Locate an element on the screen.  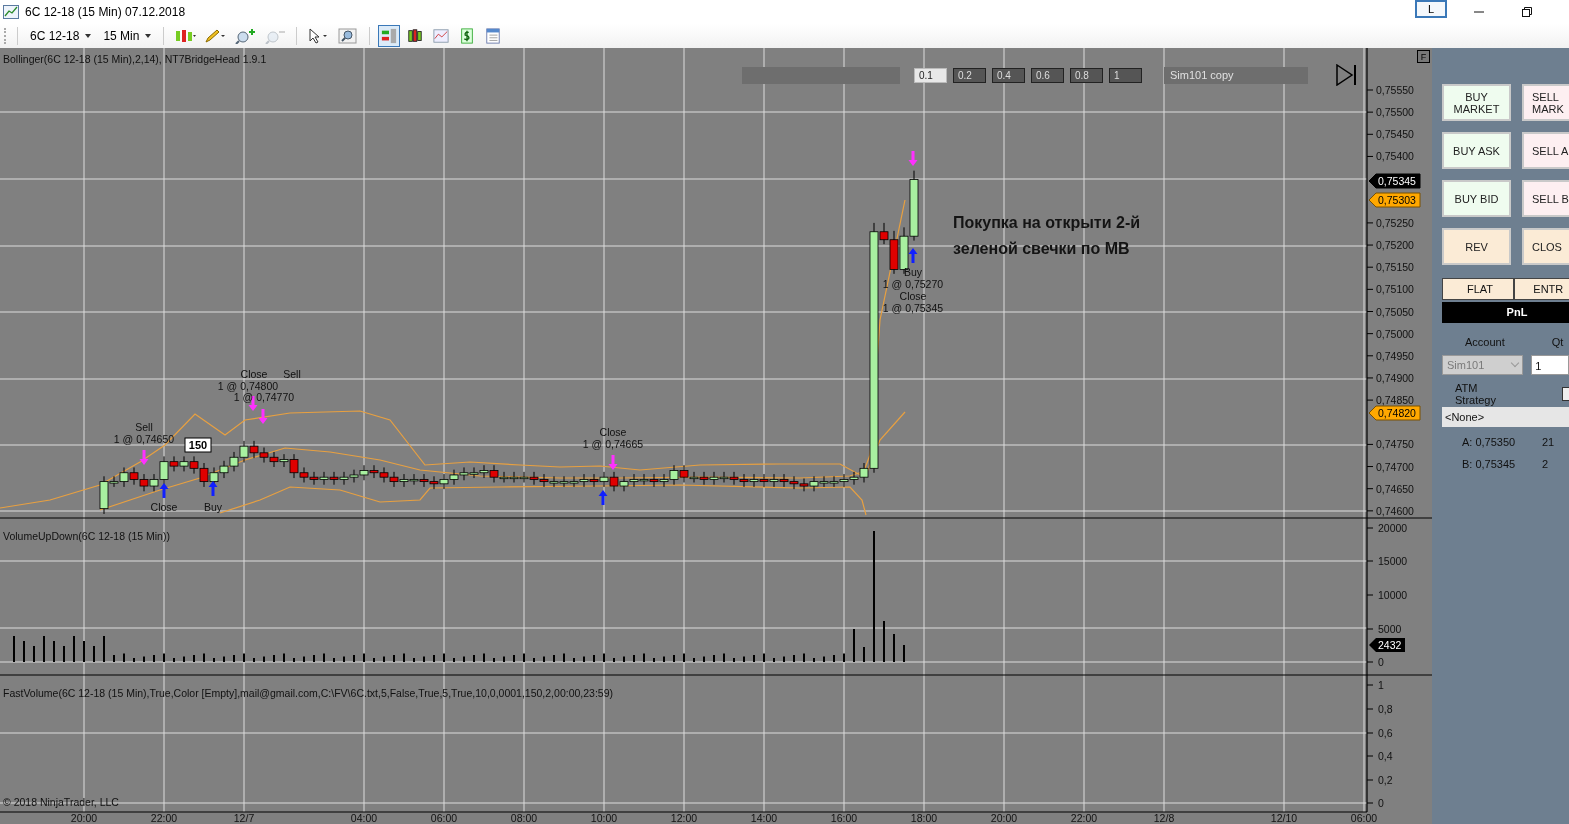
price-level-flag: 0,75303 is located at coordinates (1394, 200).